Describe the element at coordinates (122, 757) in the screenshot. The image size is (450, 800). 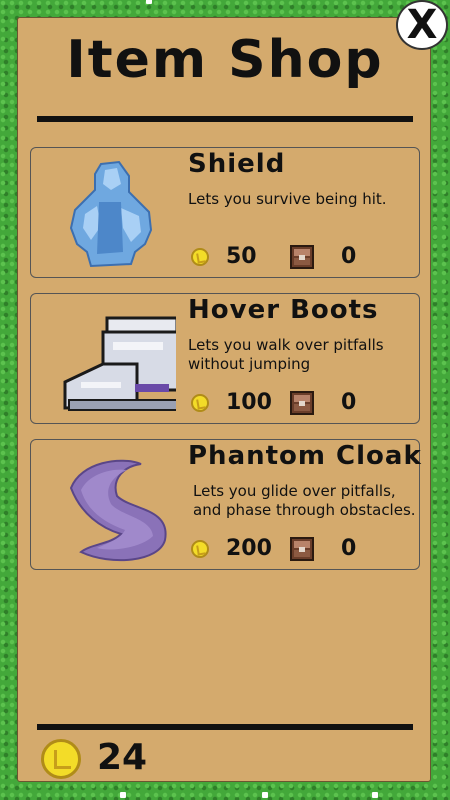
I see `coin-balance: 24` at that location.